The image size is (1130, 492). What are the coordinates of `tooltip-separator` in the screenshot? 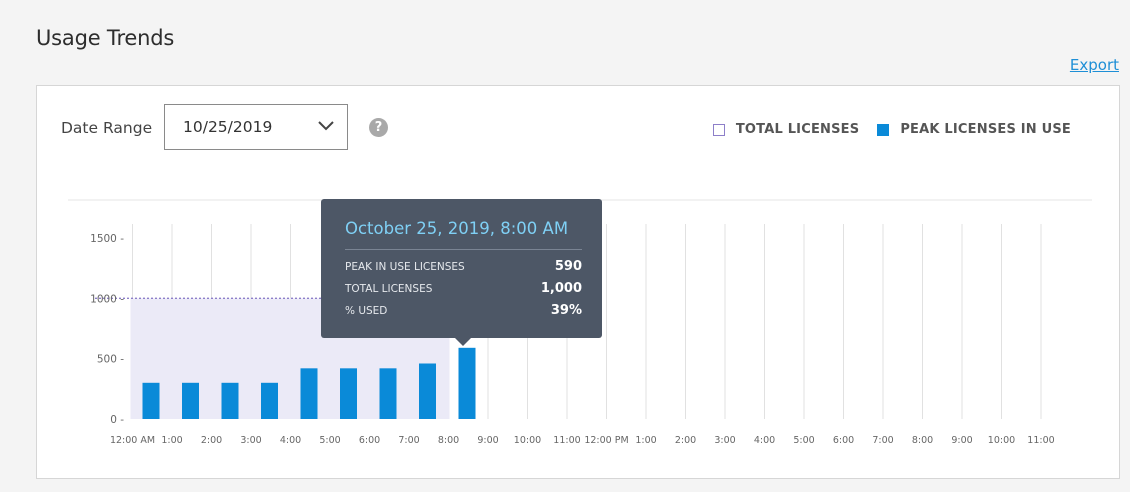 It's located at (463, 249).